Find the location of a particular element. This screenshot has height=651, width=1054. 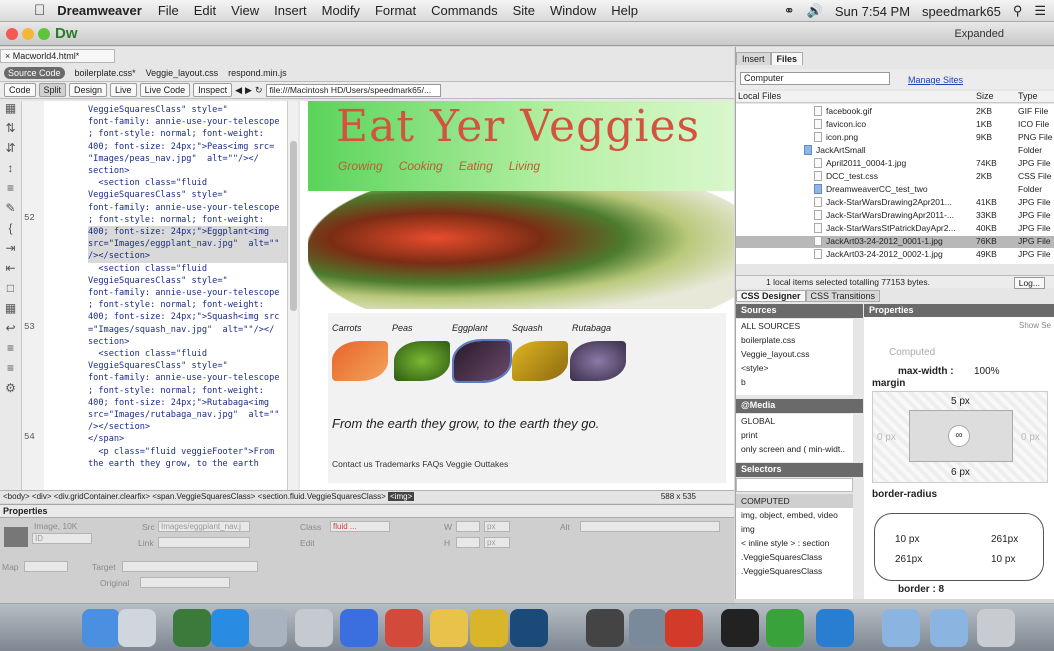

code-view-button: Code is located at coordinates (20, 90).